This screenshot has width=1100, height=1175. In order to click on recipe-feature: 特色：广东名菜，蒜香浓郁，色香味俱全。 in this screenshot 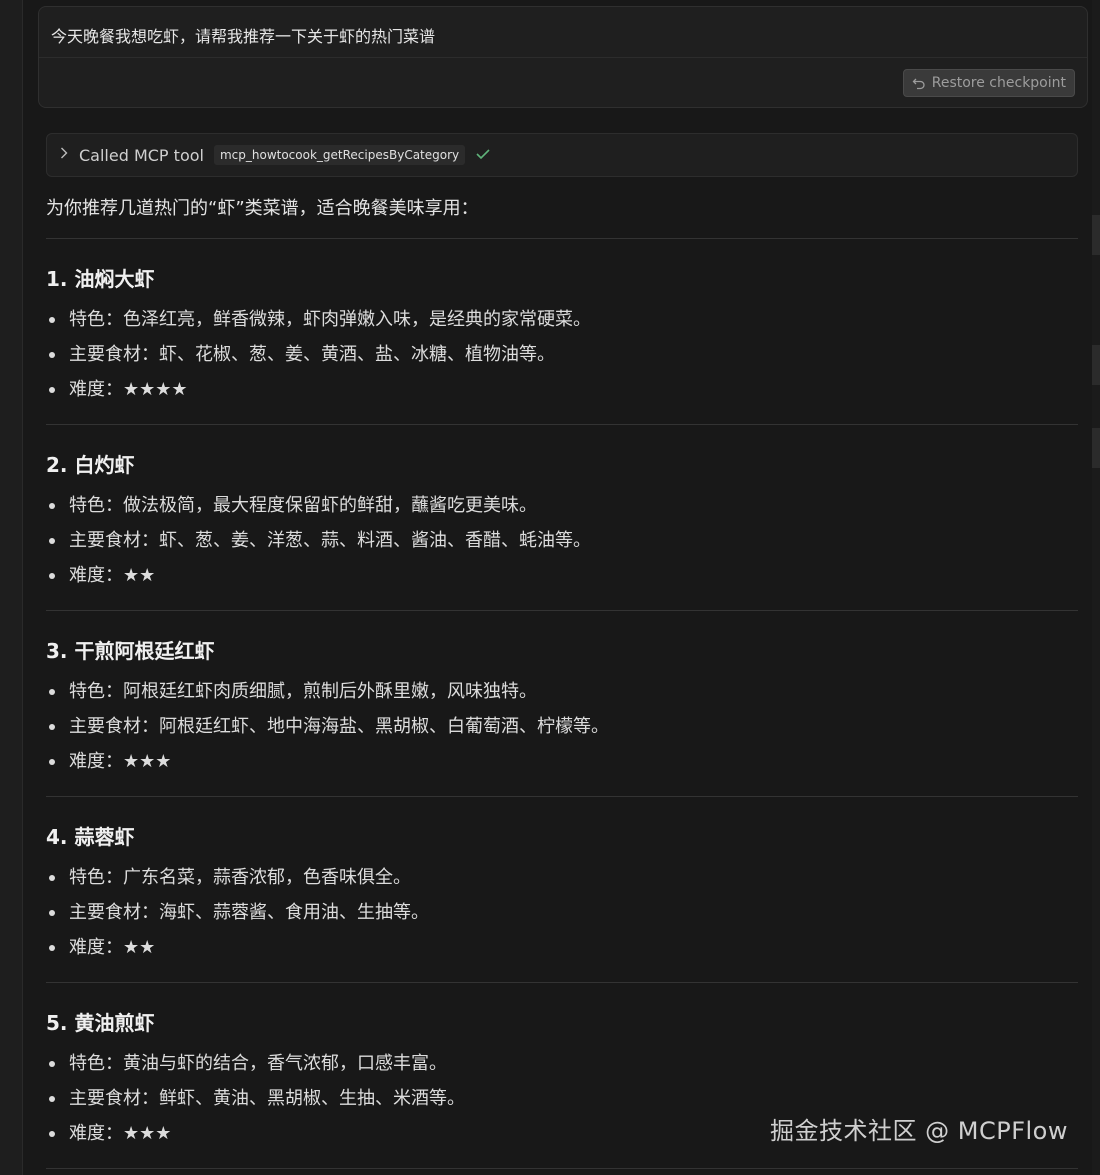, I will do `click(562, 877)`.